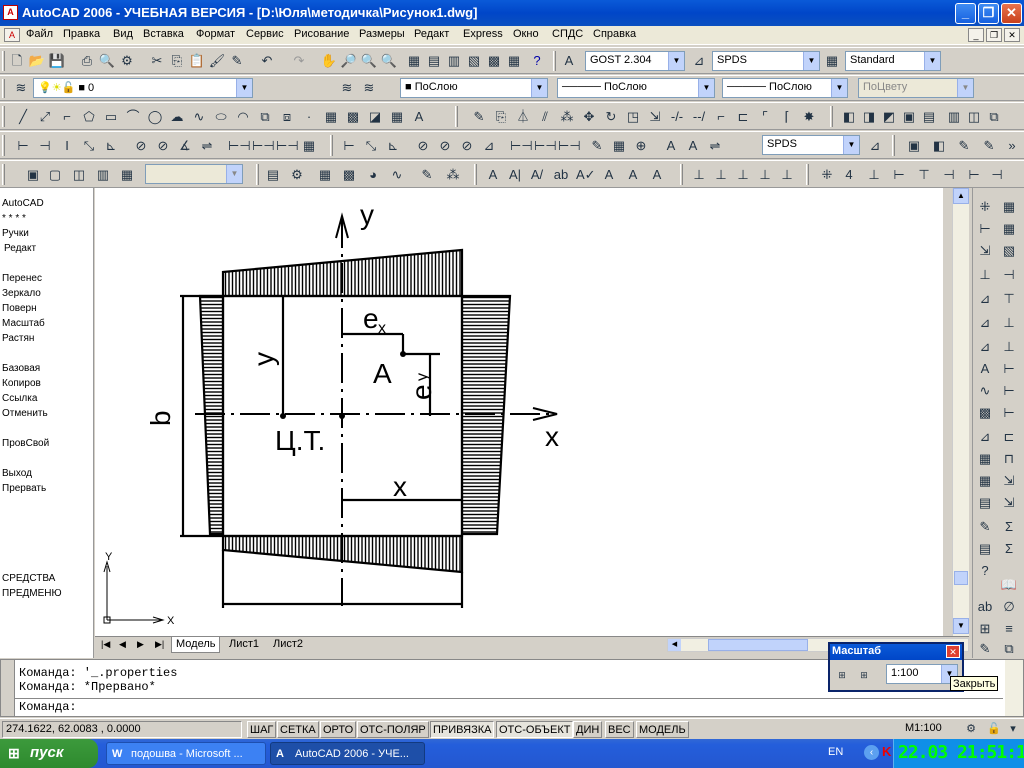 The height and width of the screenshot is (768, 1024). What do you see at coordinates (67, 117) in the screenshot?
I see `polyline-icon: ⌐` at bounding box center [67, 117].